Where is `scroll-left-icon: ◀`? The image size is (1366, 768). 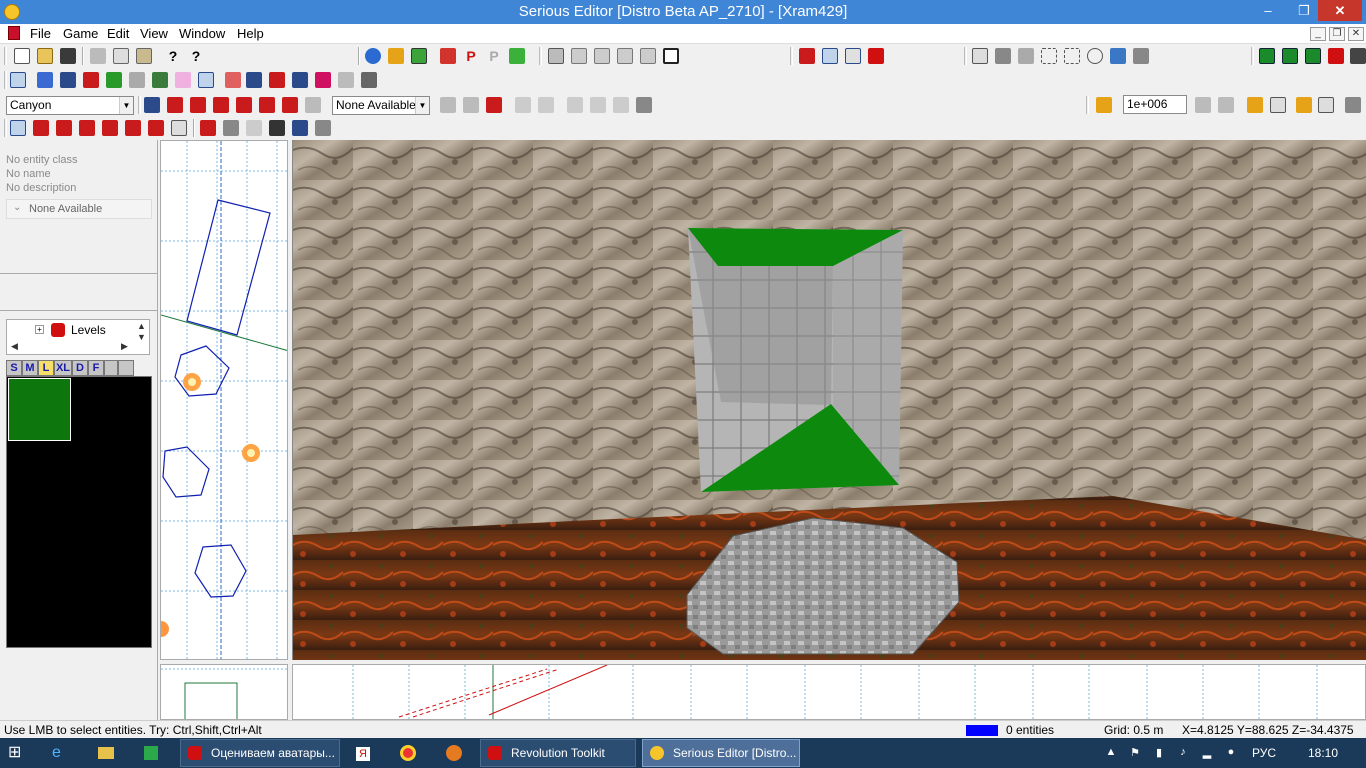
scroll-left-icon: ◀ is located at coordinates (14, 346).